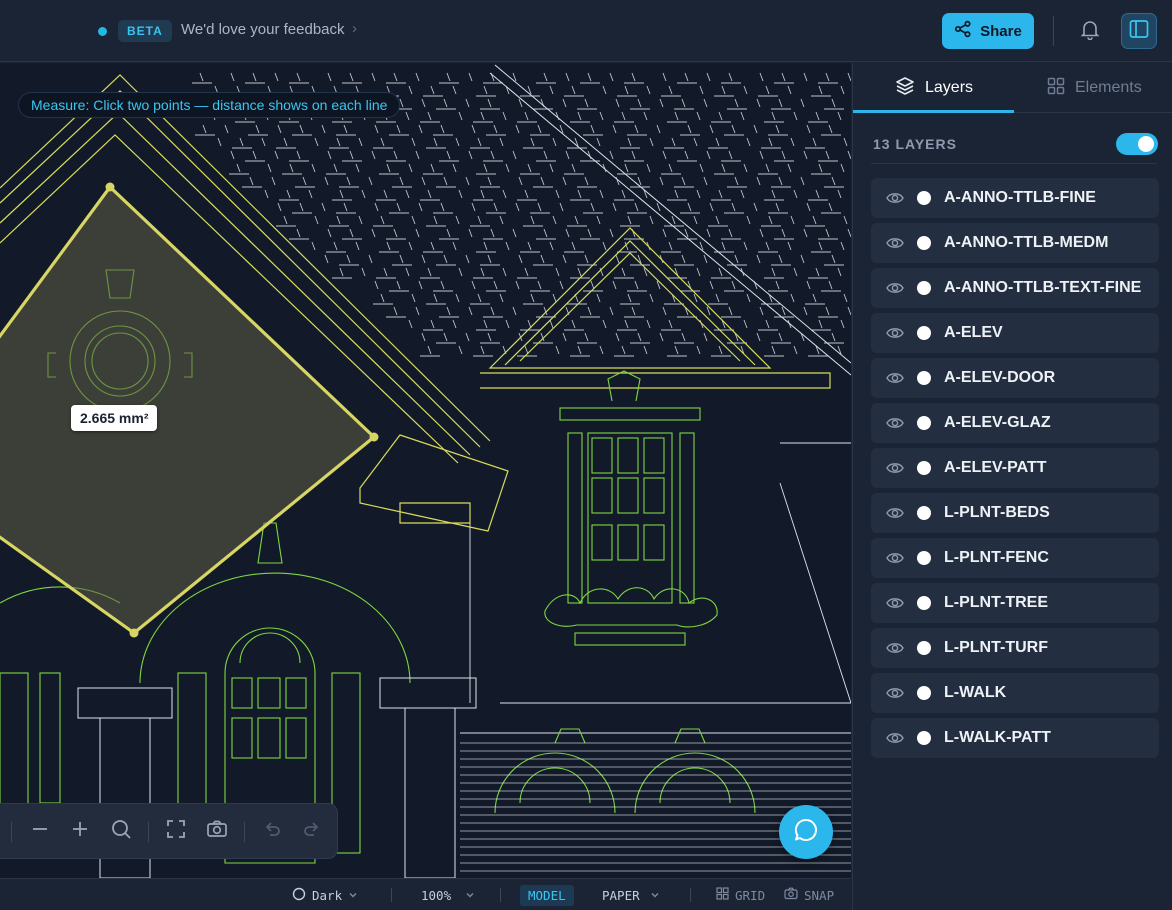 The image size is (1172, 910). What do you see at coordinates (325, 894) in the screenshot?
I see `theme-select: Dark` at bounding box center [325, 894].